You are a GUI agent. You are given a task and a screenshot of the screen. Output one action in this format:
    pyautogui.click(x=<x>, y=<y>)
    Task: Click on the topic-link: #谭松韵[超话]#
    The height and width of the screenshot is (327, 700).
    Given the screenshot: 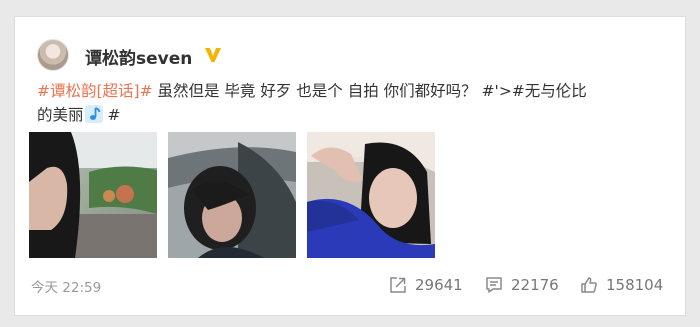 What is the action you would take?
    pyautogui.click(x=95, y=91)
    